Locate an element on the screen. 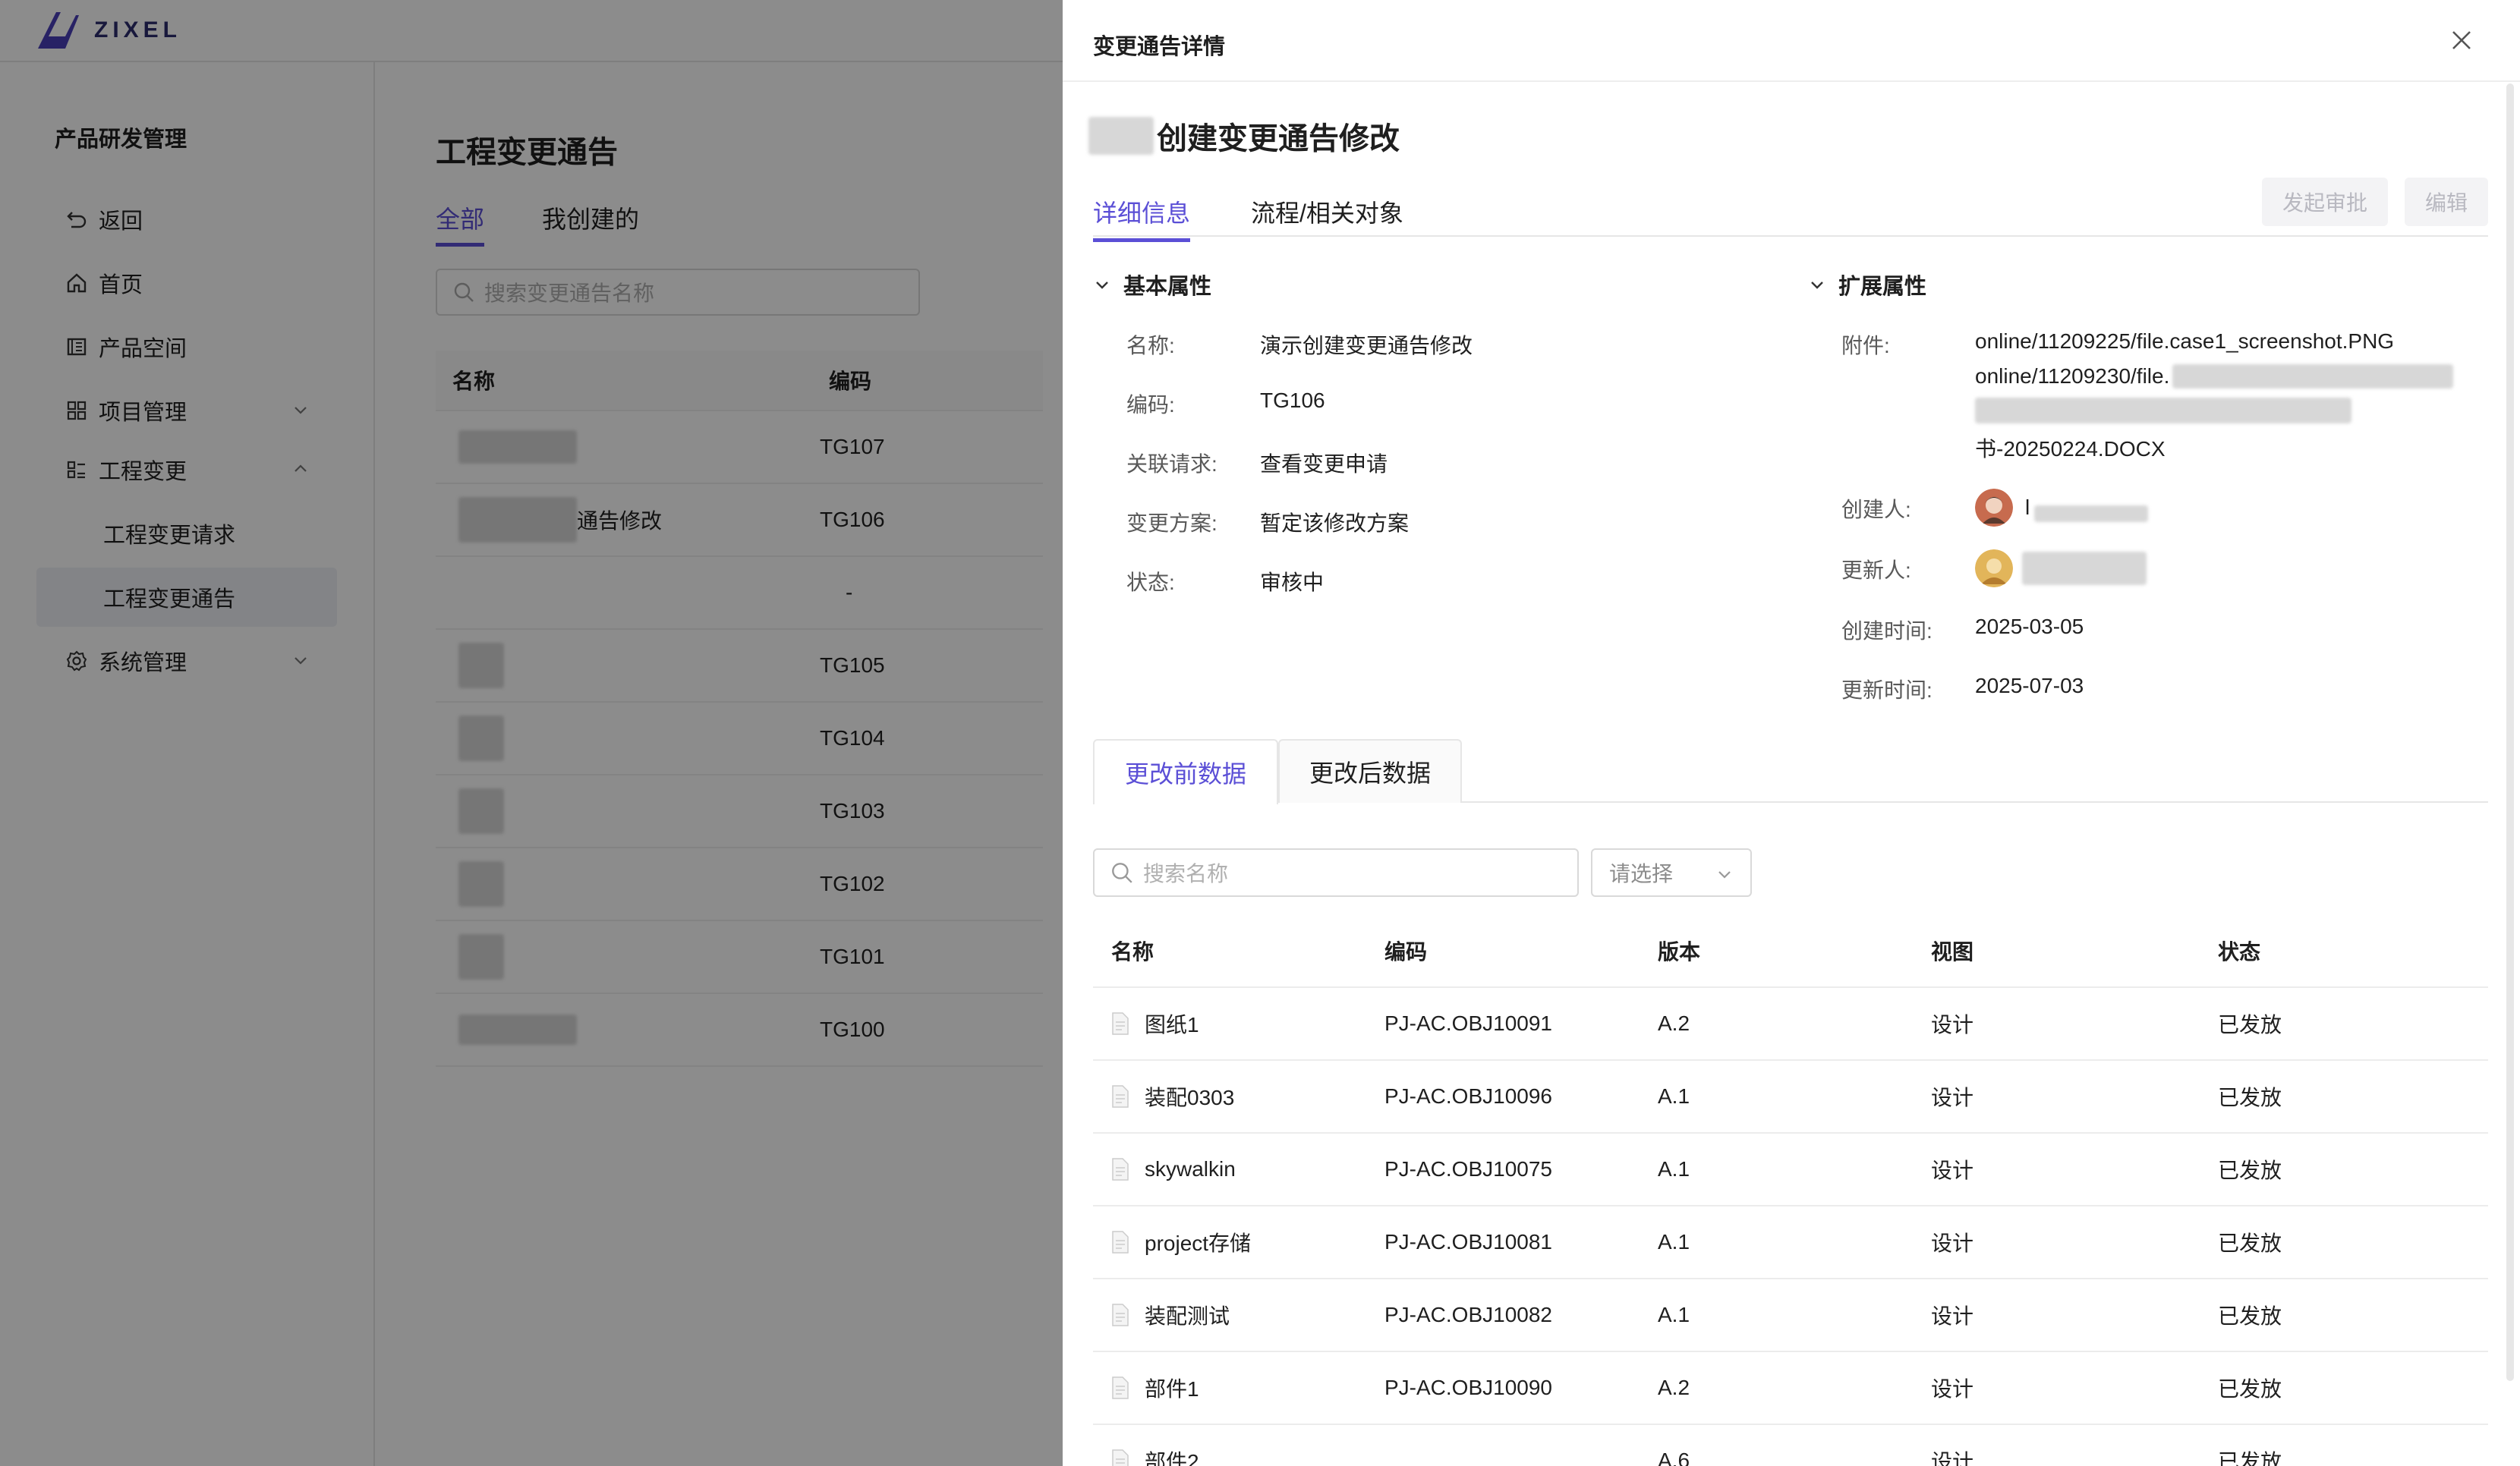  filter-select: 请选择 is located at coordinates (1671, 873).